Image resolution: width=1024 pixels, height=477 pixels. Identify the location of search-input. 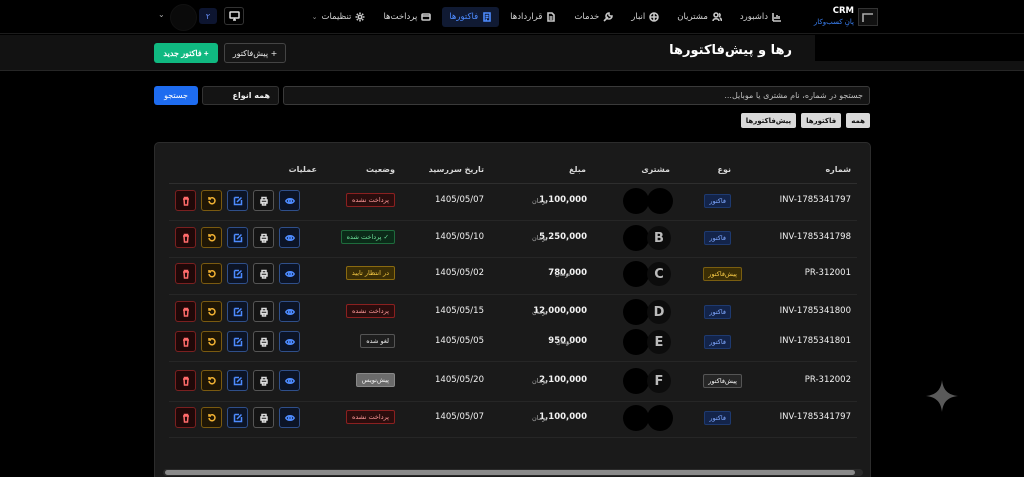
(576, 95).